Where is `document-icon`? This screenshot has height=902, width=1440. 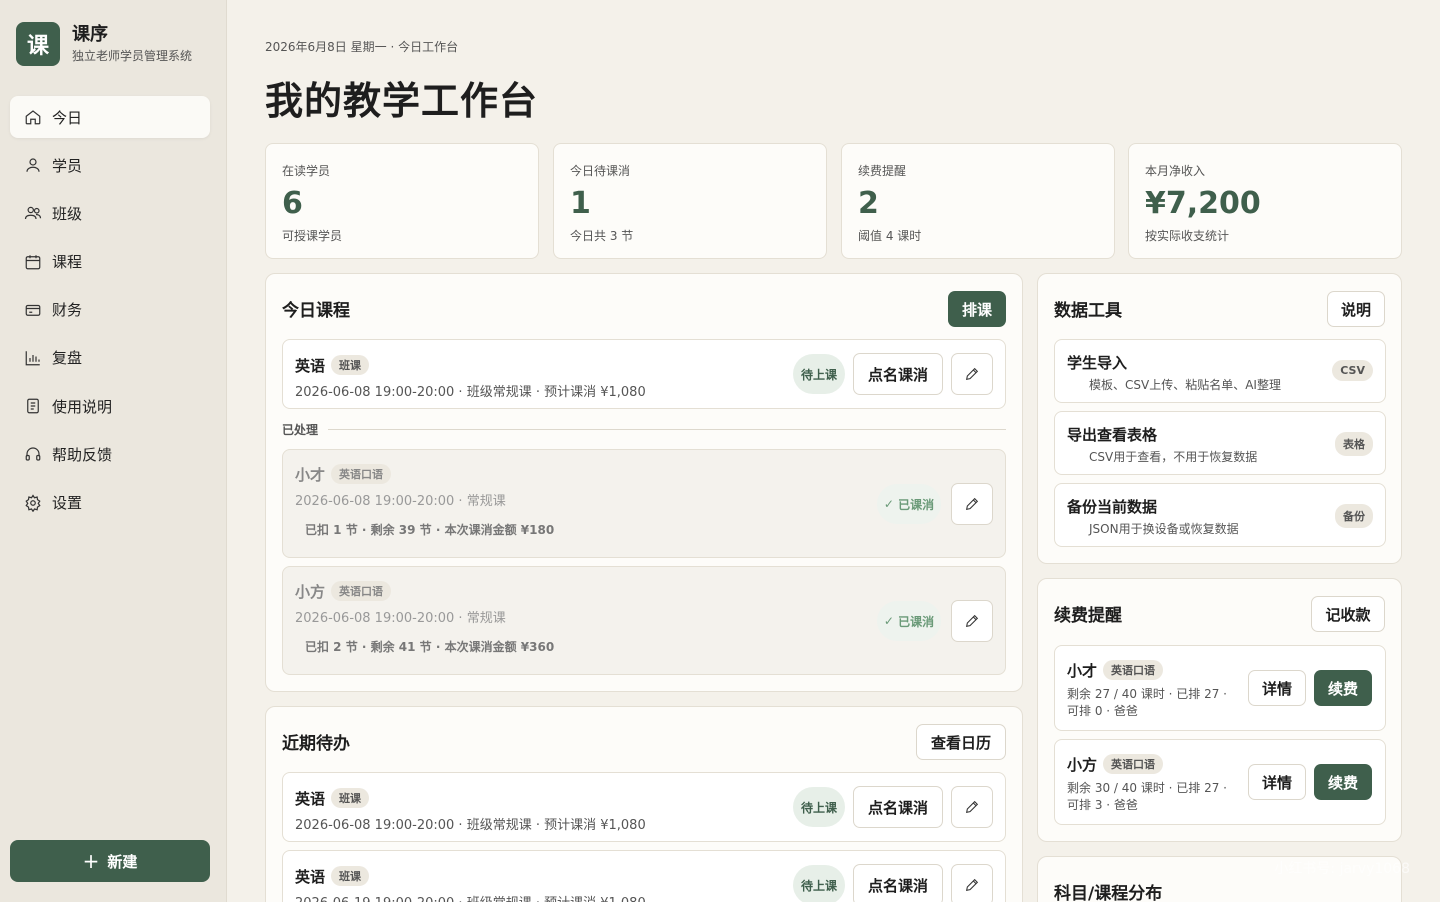
document-icon is located at coordinates (33, 406).